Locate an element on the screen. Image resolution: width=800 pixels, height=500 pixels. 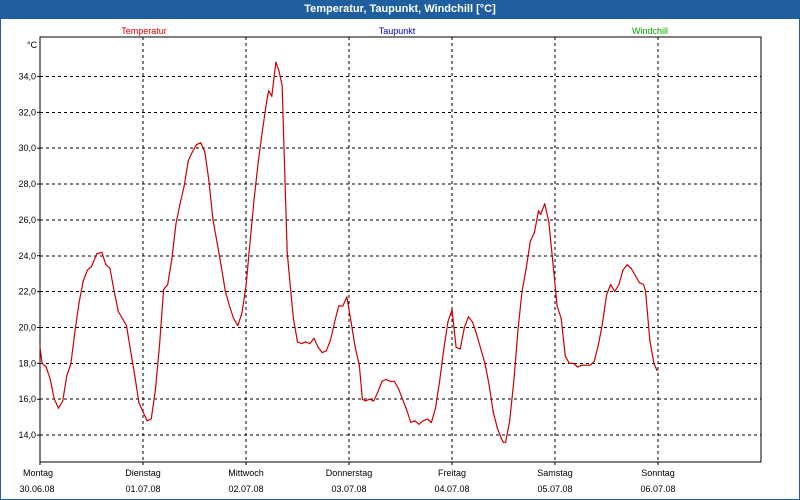
y-tick-label: 34,0 is located at coordinates (27, 76).